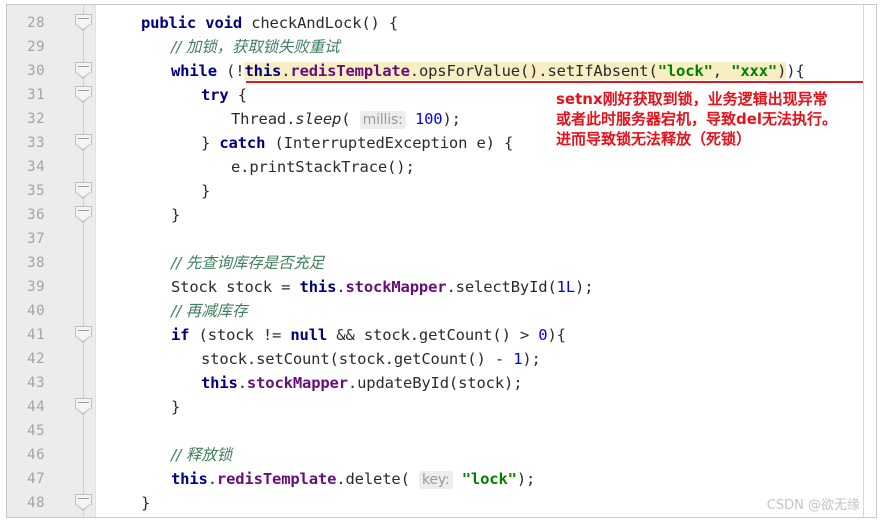  I want to click on code-line: // 释放锁, so click(201, 455).